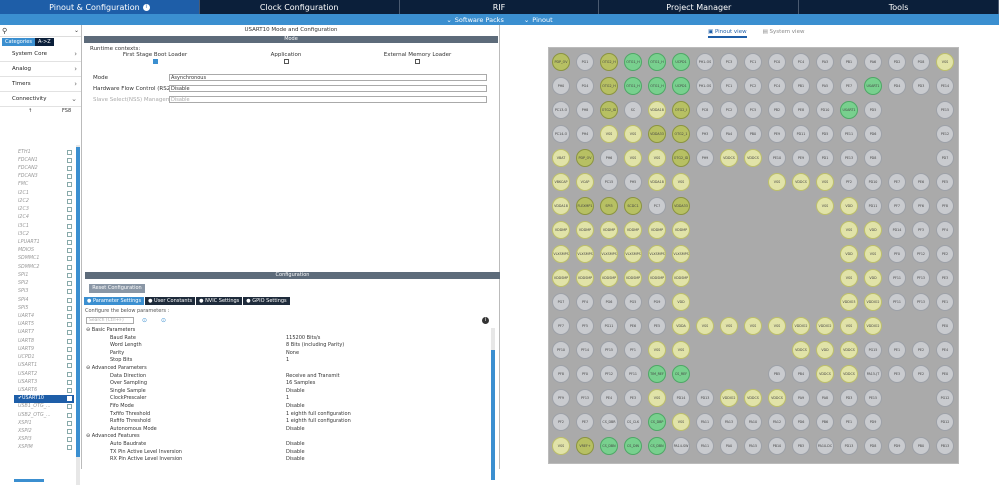 The width and height of the screenshot is (999, 485). Describe the element at coordinates (729, 86) in the screenshot. I see `pin: PC1` at that location.